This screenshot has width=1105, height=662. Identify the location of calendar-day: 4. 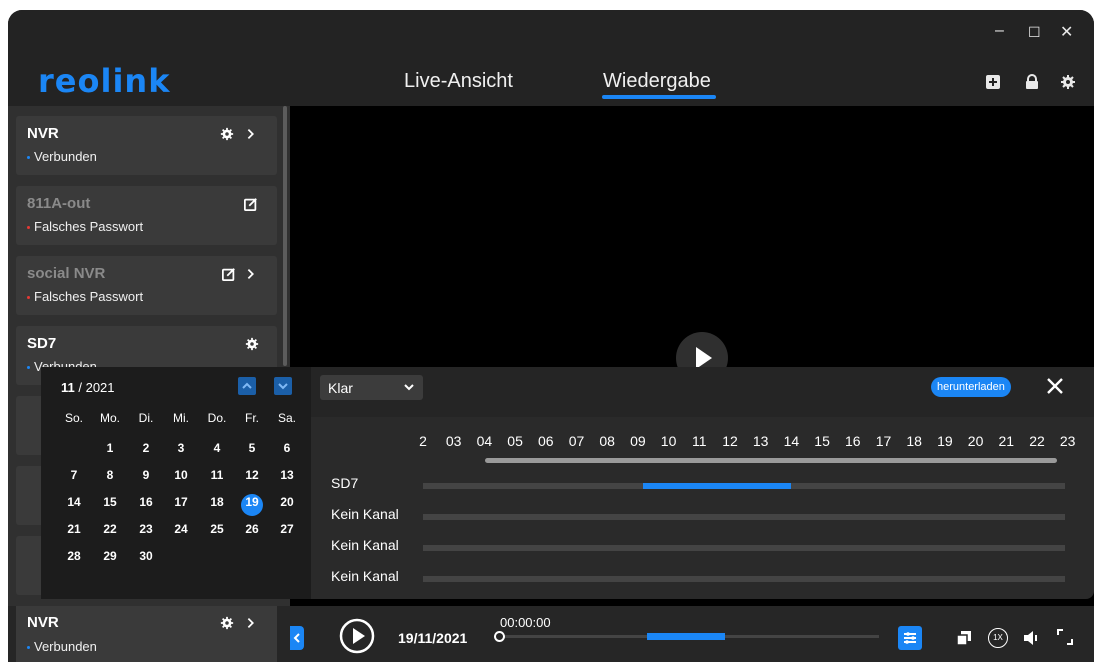
(217, 448).